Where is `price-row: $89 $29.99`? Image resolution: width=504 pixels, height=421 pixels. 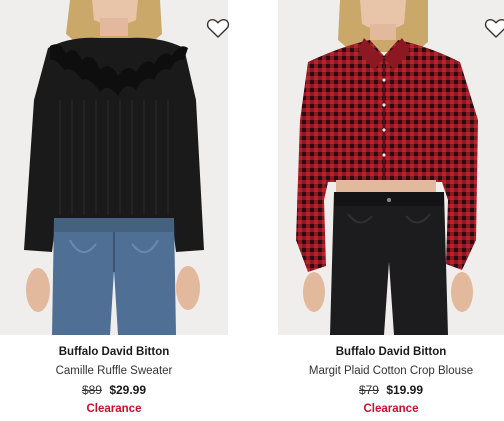 price-row: $89 $29.99 is located at coordinates (114, 390).